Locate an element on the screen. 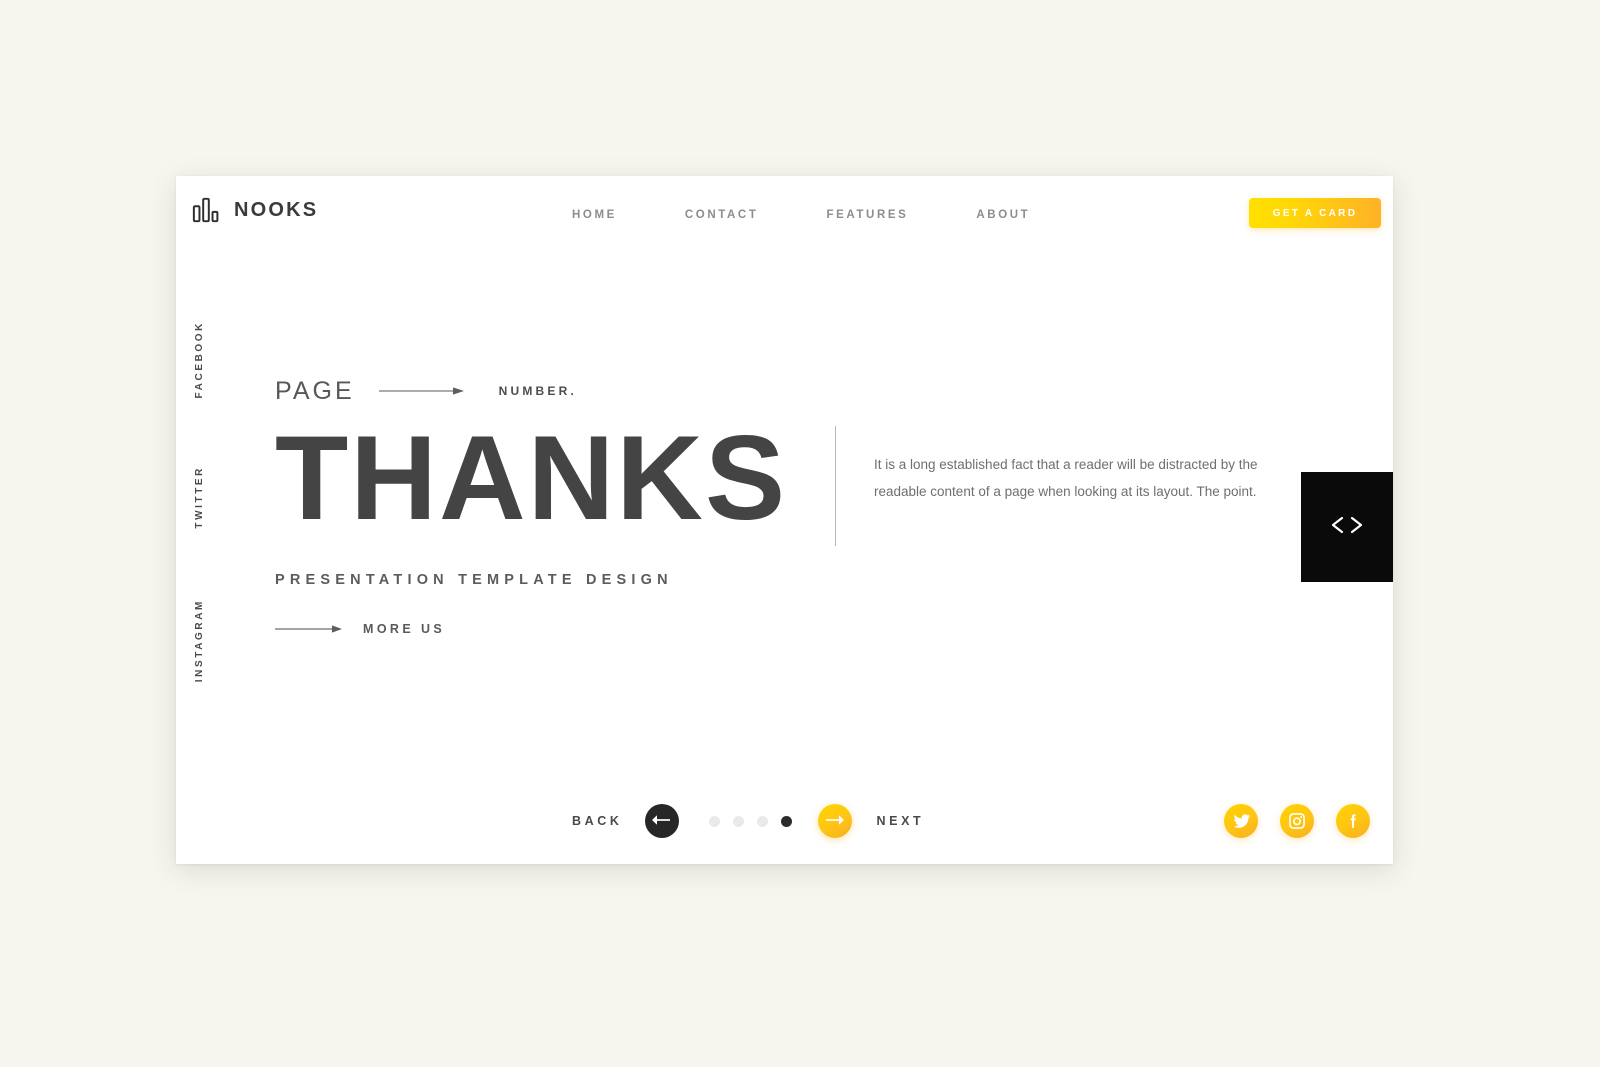 This screenshot has width=1600, height=1067. arrow-right-icon is located at coordinates (835, 821).